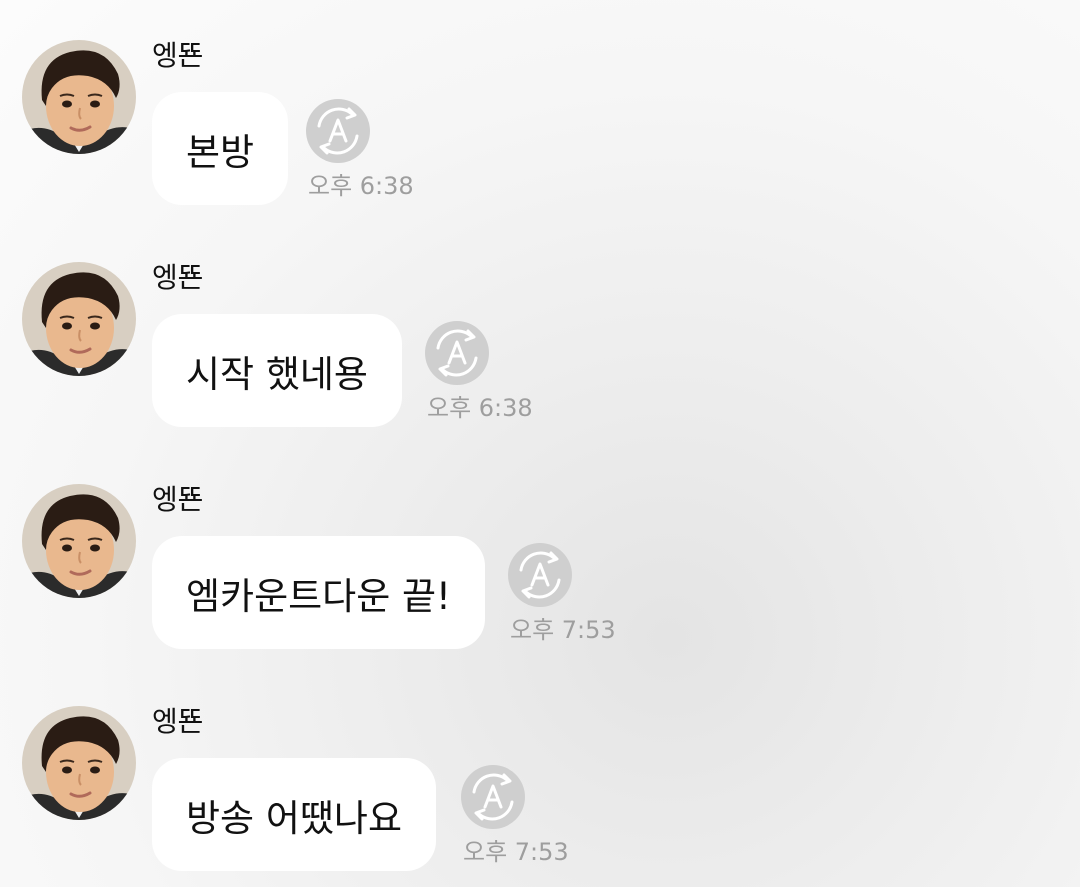 This screenshot has width=1080, height=887. What do you see at coordinates (318, 592) in the screenshot?
I see `message-bubble: 엠카운트다운 끝!` at bounding box center [318, 592].